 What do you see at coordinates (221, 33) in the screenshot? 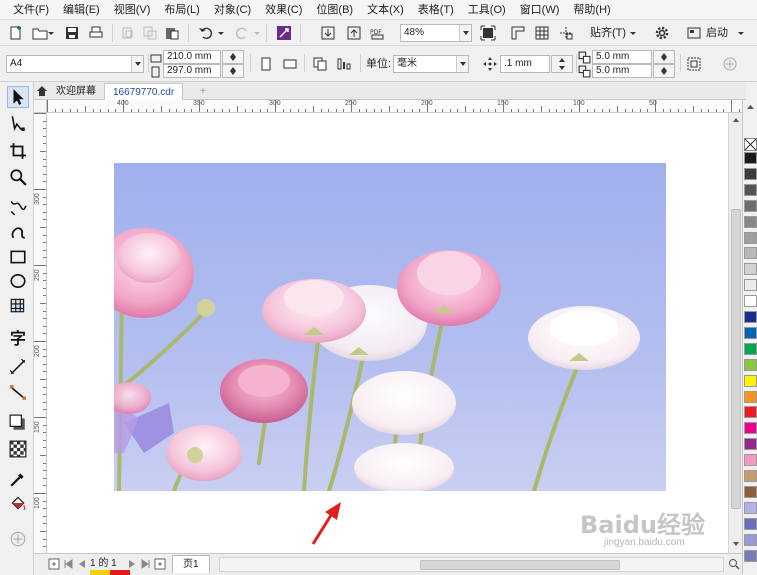
I see `undo-dropdown-icon` at bounding box center [221, 33].